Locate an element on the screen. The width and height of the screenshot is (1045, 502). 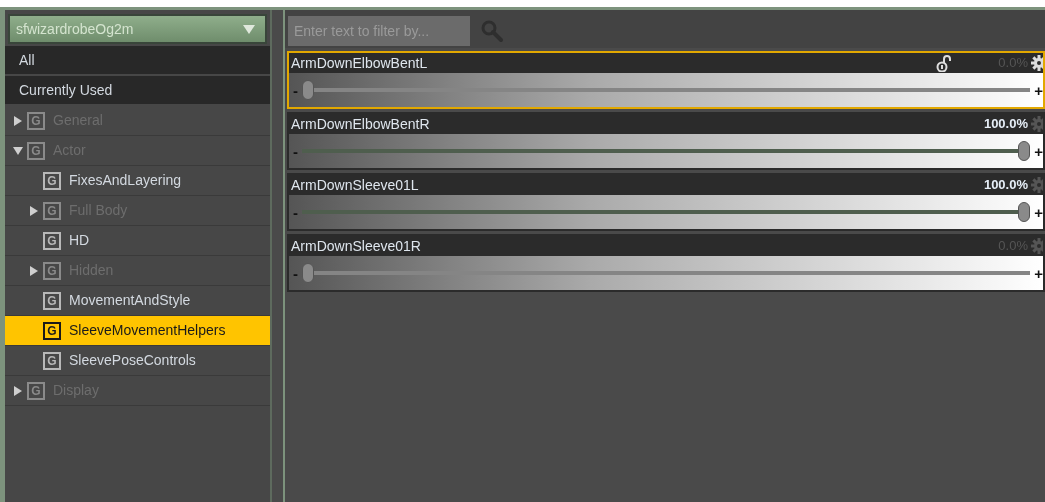
parameter-slider-panel: ArmDownSleeve01L 100.0% - + is located at coordinates (666, 202).